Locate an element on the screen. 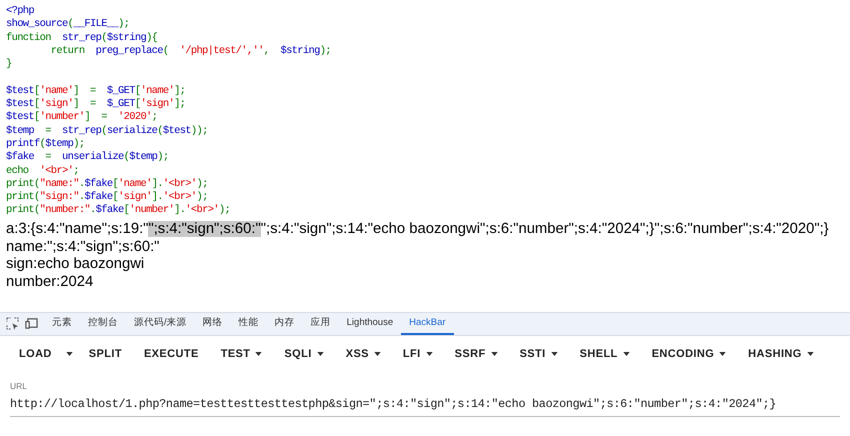 This screenshot has width=850, height=436. menu-button: LFI is located at coordinates (418, 354).